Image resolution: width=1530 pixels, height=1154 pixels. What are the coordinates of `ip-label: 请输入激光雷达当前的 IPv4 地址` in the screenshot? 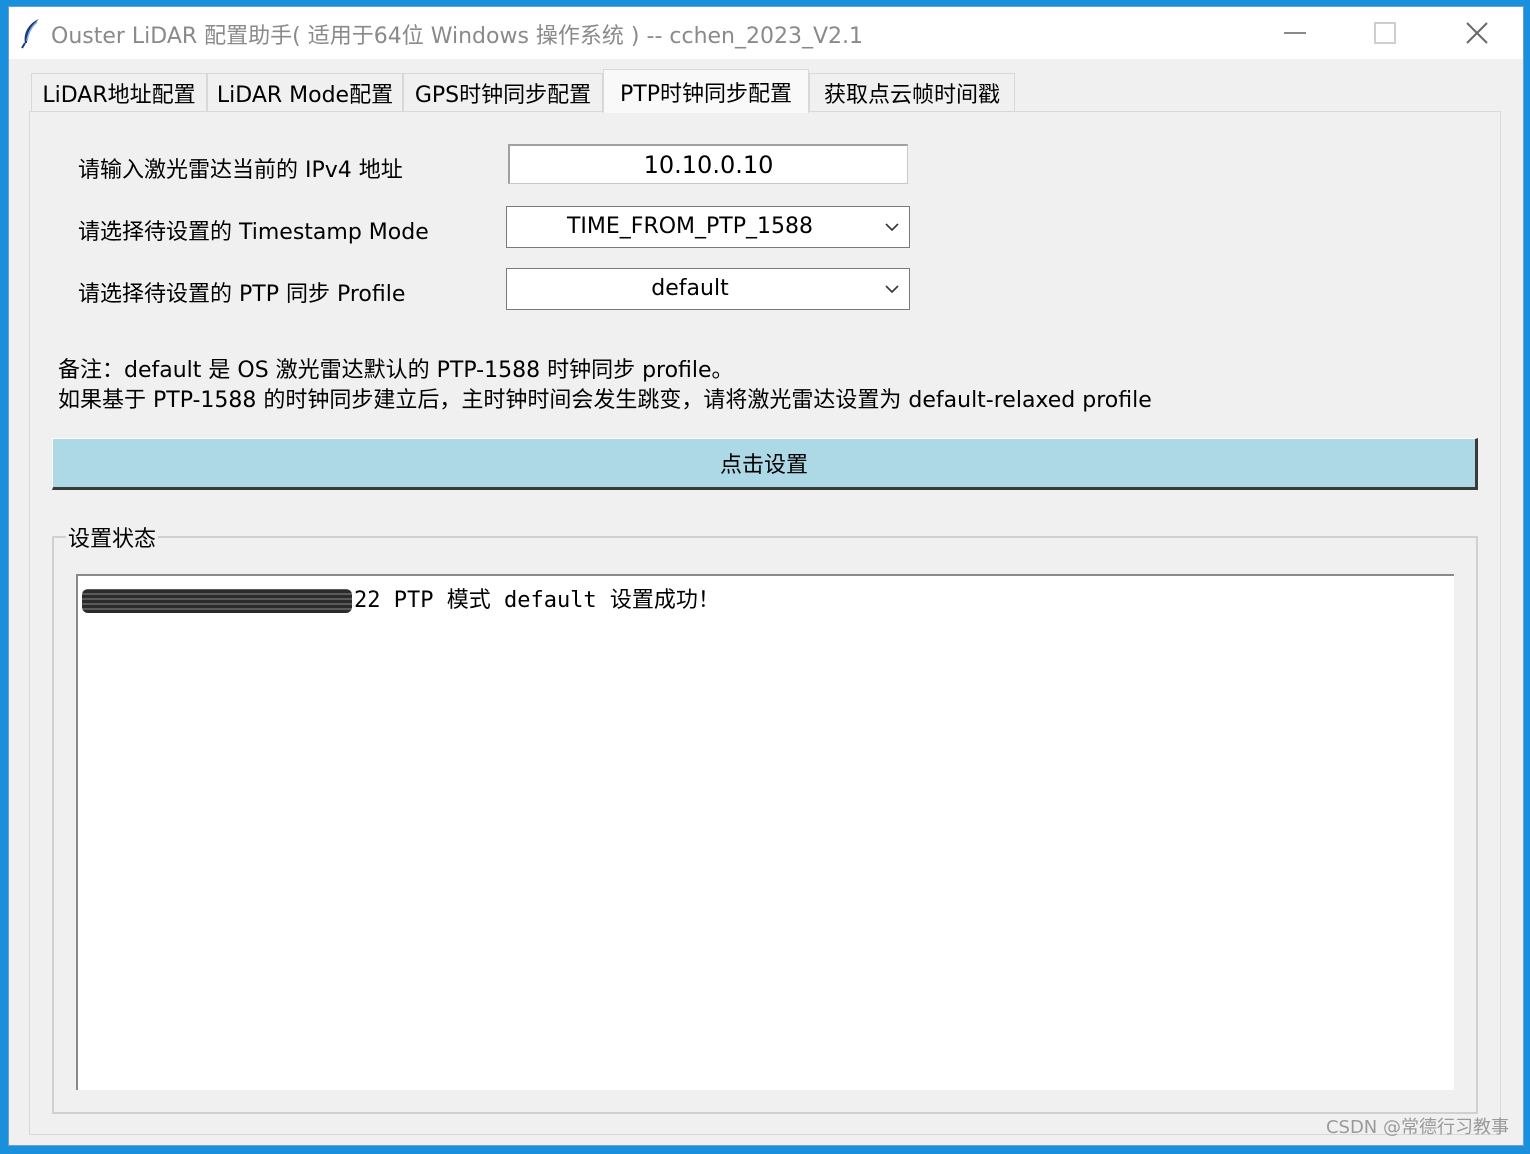 It's located at (240, 170).